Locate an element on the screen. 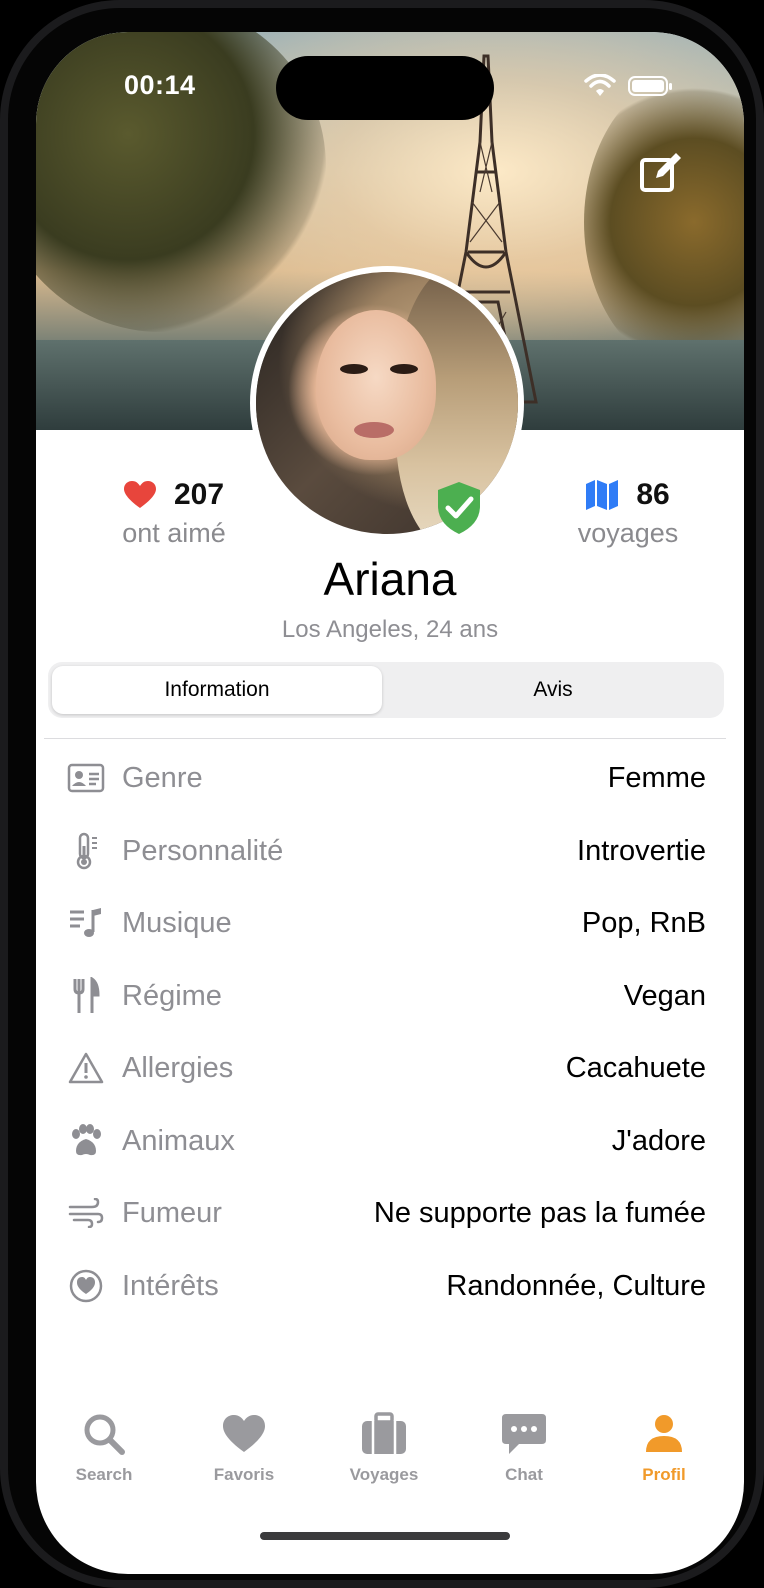  home-indicator is located at coordinates (385, 1536).